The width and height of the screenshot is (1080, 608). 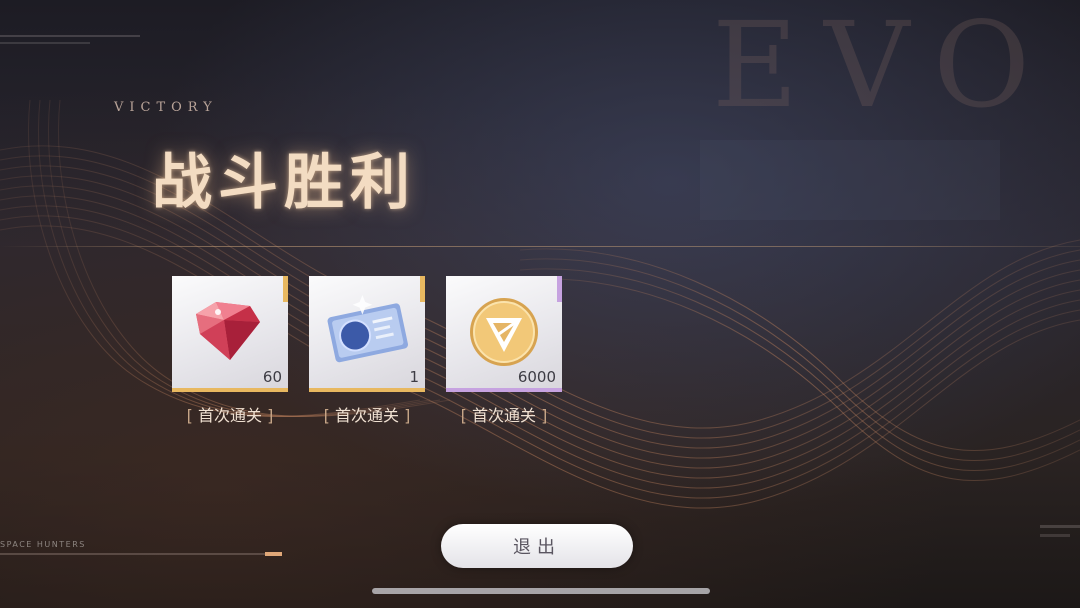 I want to click on reward-card: 60, so click(x=230, y=334).